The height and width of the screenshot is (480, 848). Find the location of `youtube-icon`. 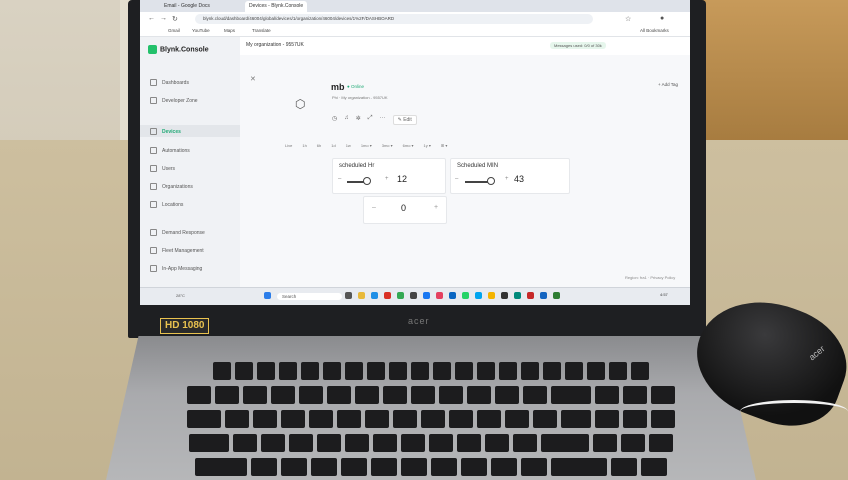

youtube-icon is located at coordinates (387, 295).